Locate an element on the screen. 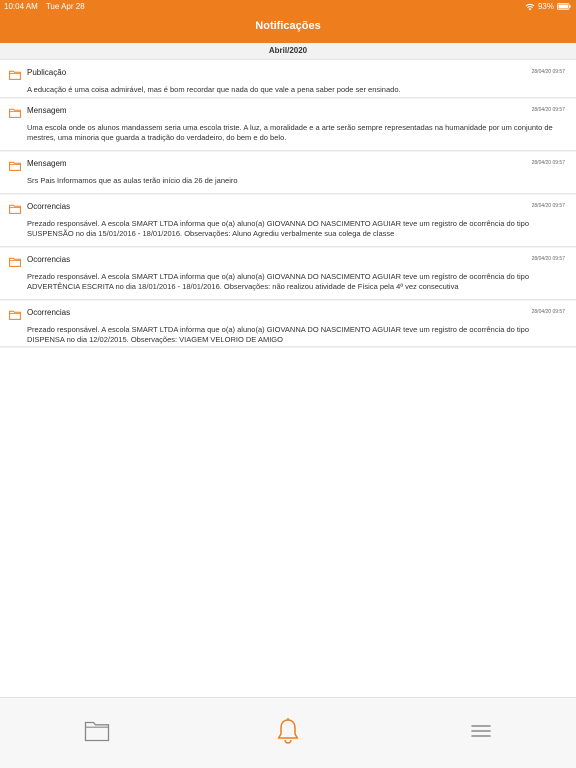  wifi-icon is located at coordinates (530, 7).